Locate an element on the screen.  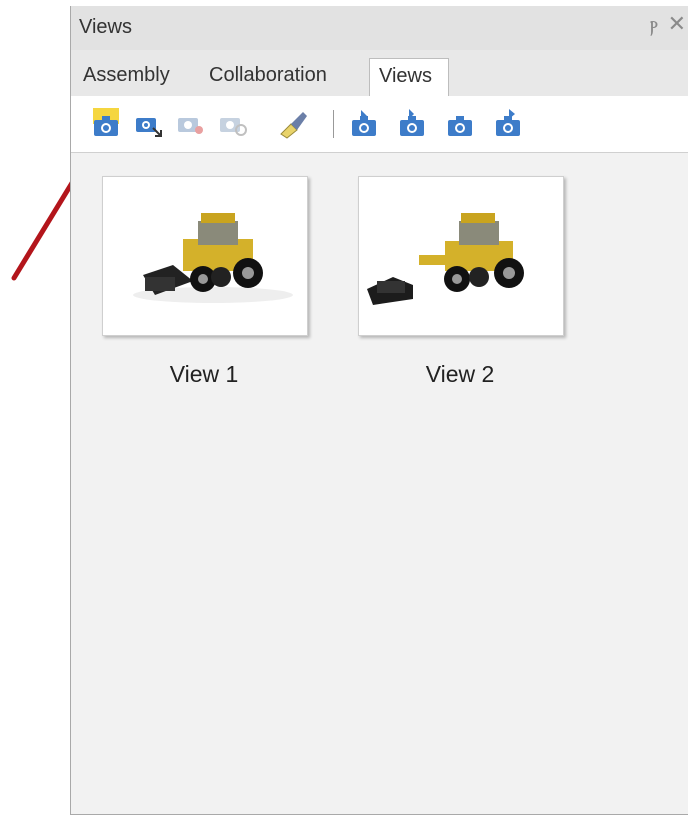
move-down-button is located at coordinates (460, 124).